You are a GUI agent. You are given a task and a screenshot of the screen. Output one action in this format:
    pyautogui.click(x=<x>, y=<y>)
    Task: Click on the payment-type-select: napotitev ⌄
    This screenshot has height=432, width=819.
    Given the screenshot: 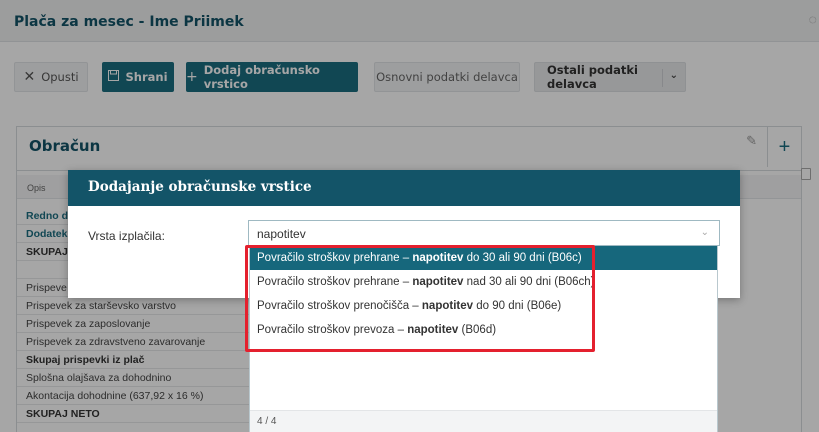 What is the action you would take?
    pyautogui.click(x=484, y=233)
    